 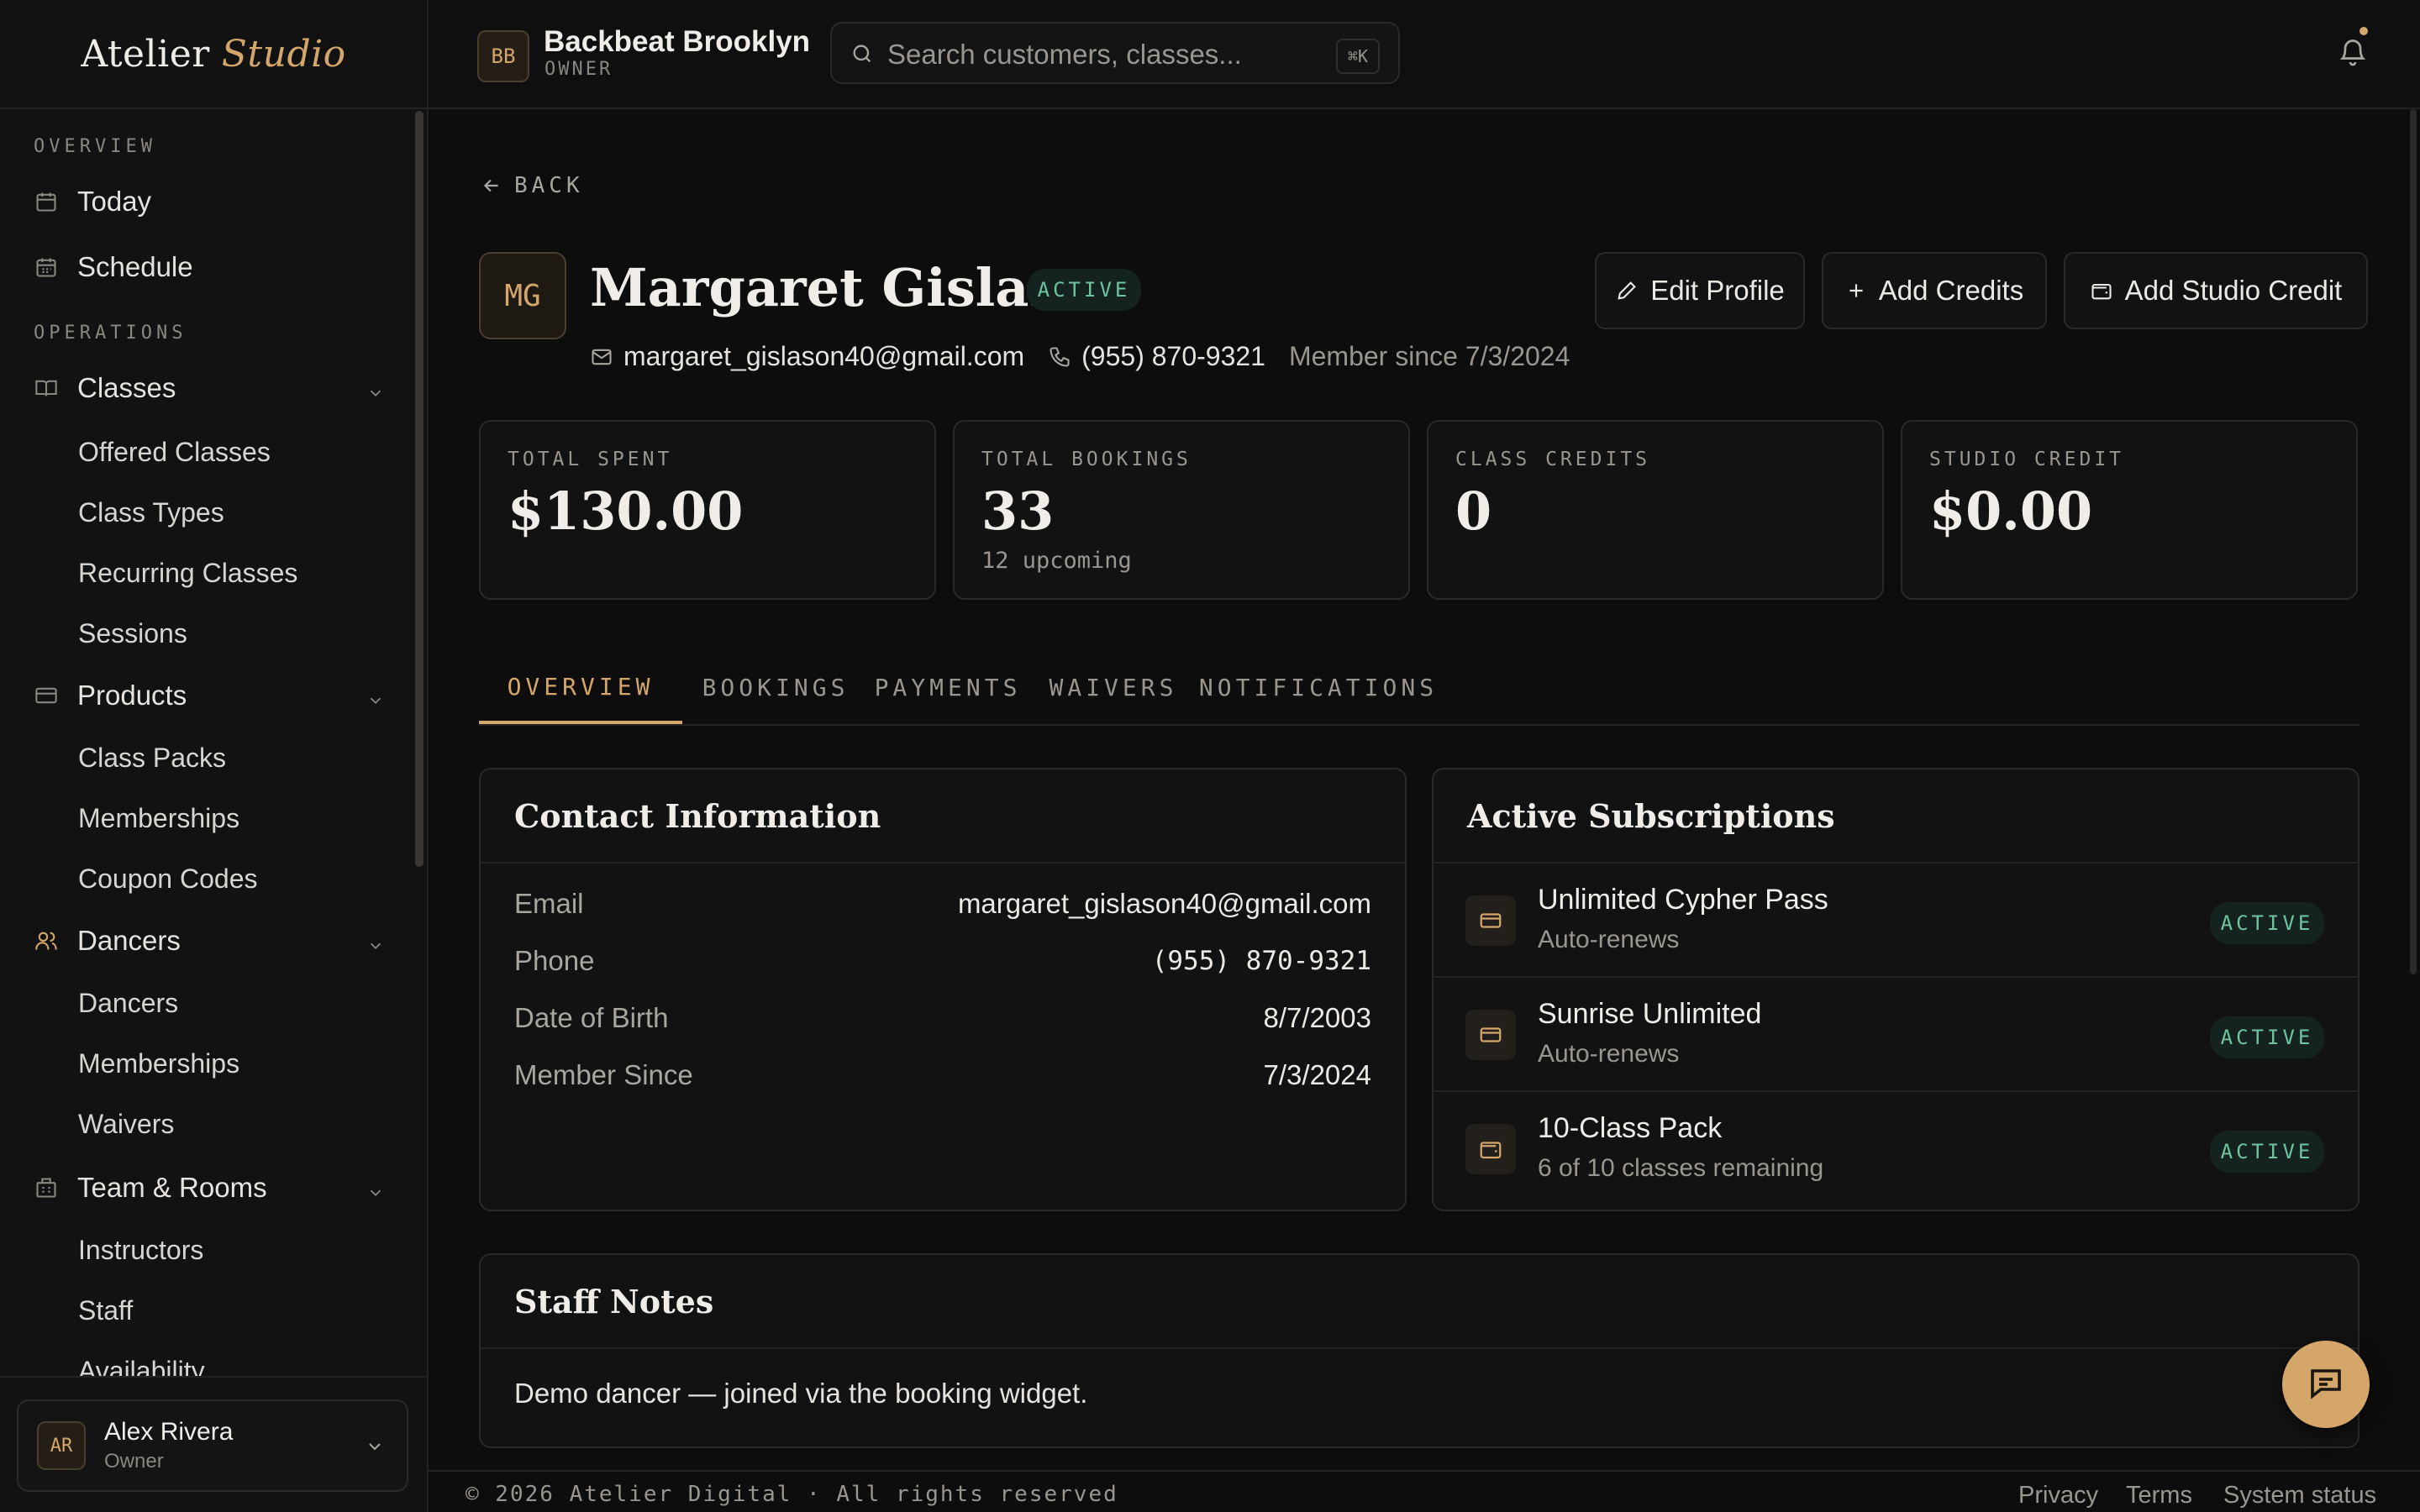 I want to click on sidebar-item-products: Products, so click(x=210, y=695).